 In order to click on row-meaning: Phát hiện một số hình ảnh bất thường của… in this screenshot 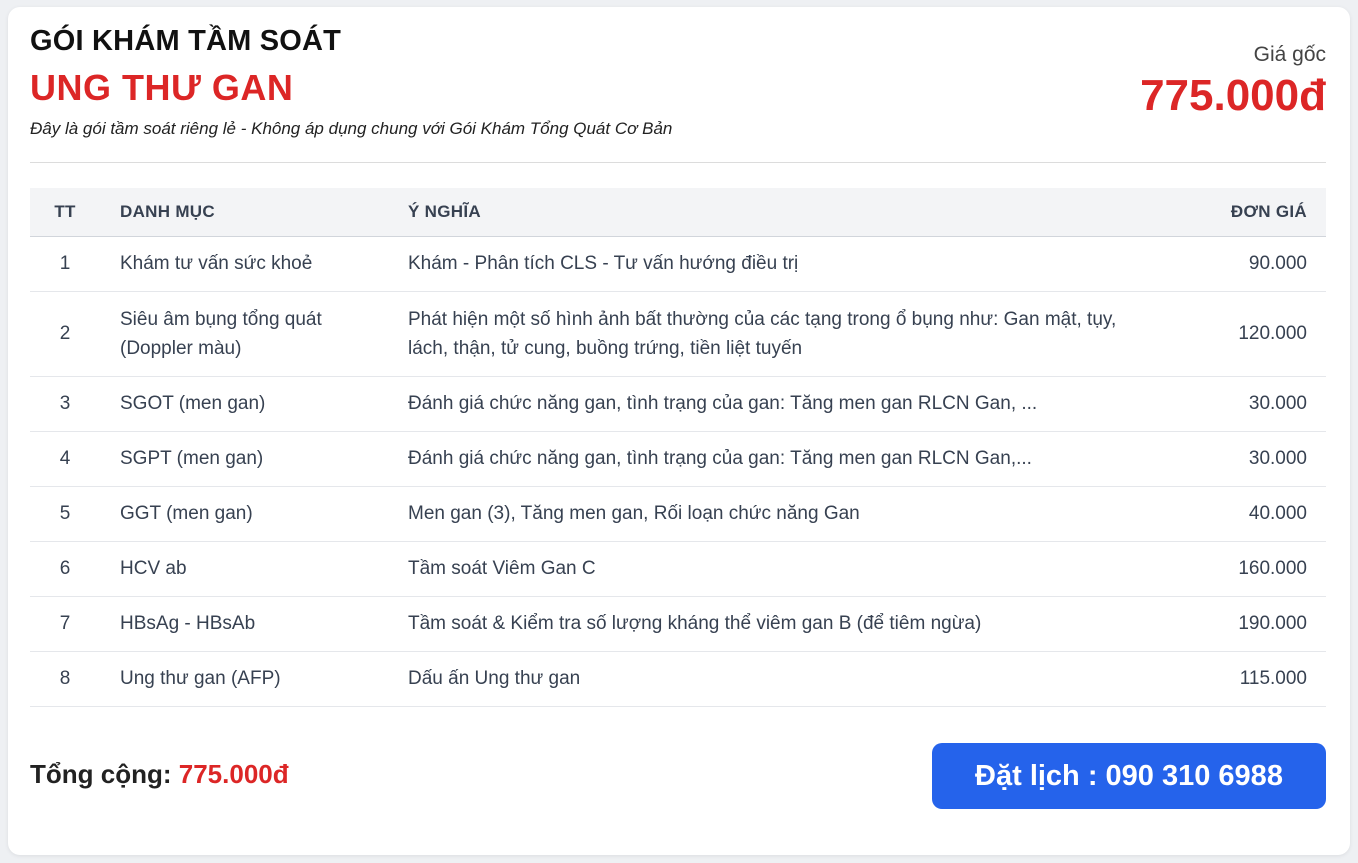, I will do `click(772, 334)`.